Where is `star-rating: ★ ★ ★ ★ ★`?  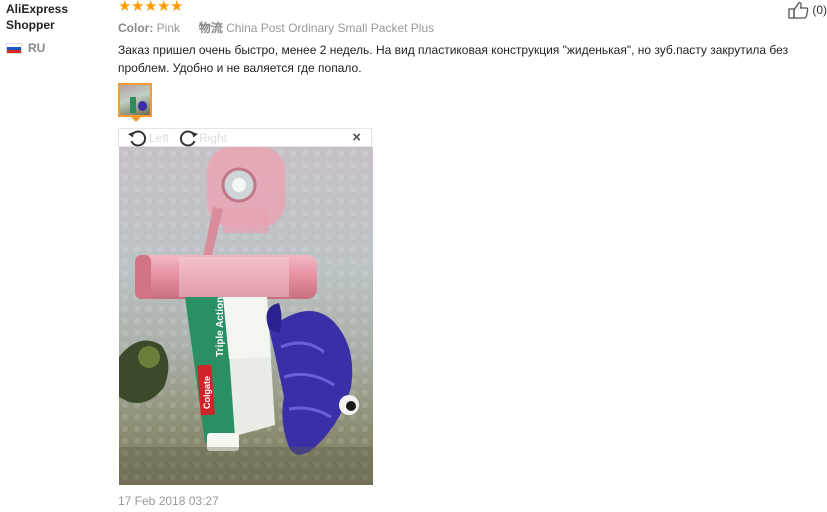
star-rating: ★ ★ ★ ★ ★ is located at coordinates (150, 7).